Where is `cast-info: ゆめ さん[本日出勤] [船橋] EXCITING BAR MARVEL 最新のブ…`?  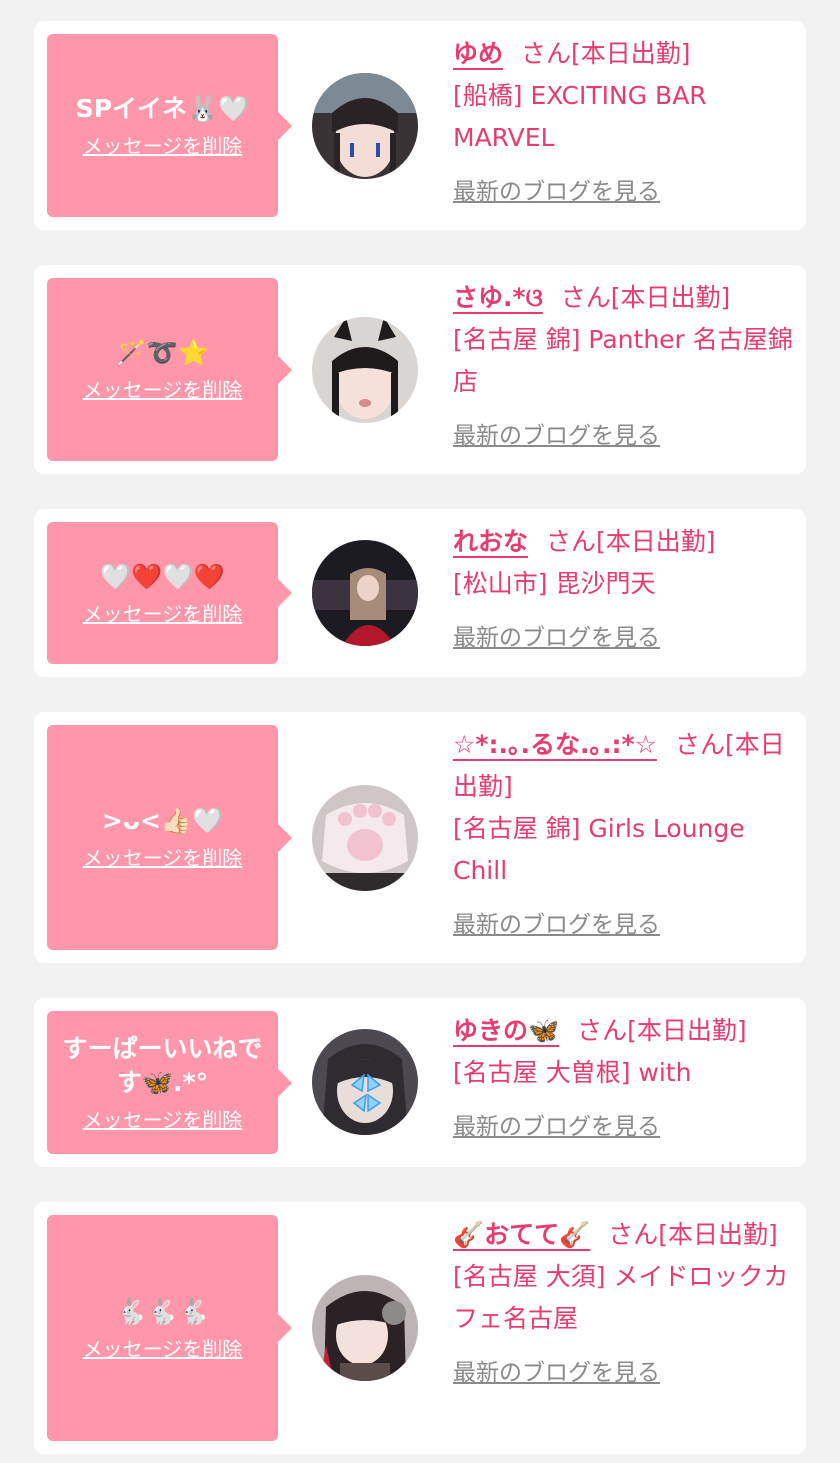 cast-info: ゆめ さん[本日出勤] [船橋] EXCITING BAR MARVEL 最新のブ… is located at coordinates (625, 123).